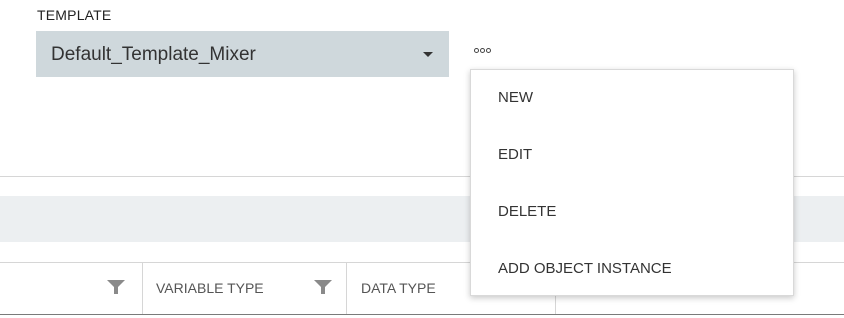 The width and height of the screenshot is (844, 318). I want to click on menu-item-add-object-instance: ADD OBJECT INSTANCE, so click(632, 268).